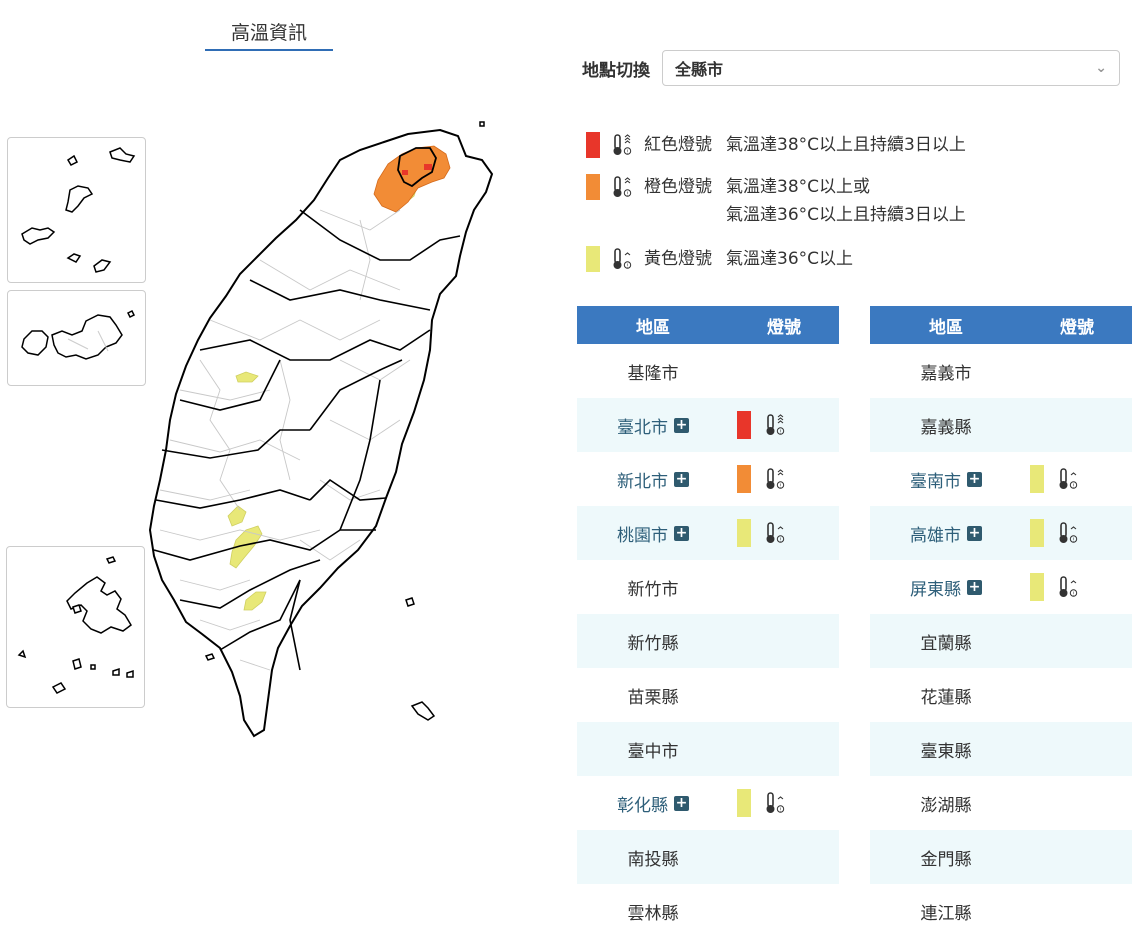 This screenshot has height=938, width=1138. What do you see at coordinates (946, 857) in the screenshot?
I see `region-name-cell: 金門縣` at bounding box center [946, 857].